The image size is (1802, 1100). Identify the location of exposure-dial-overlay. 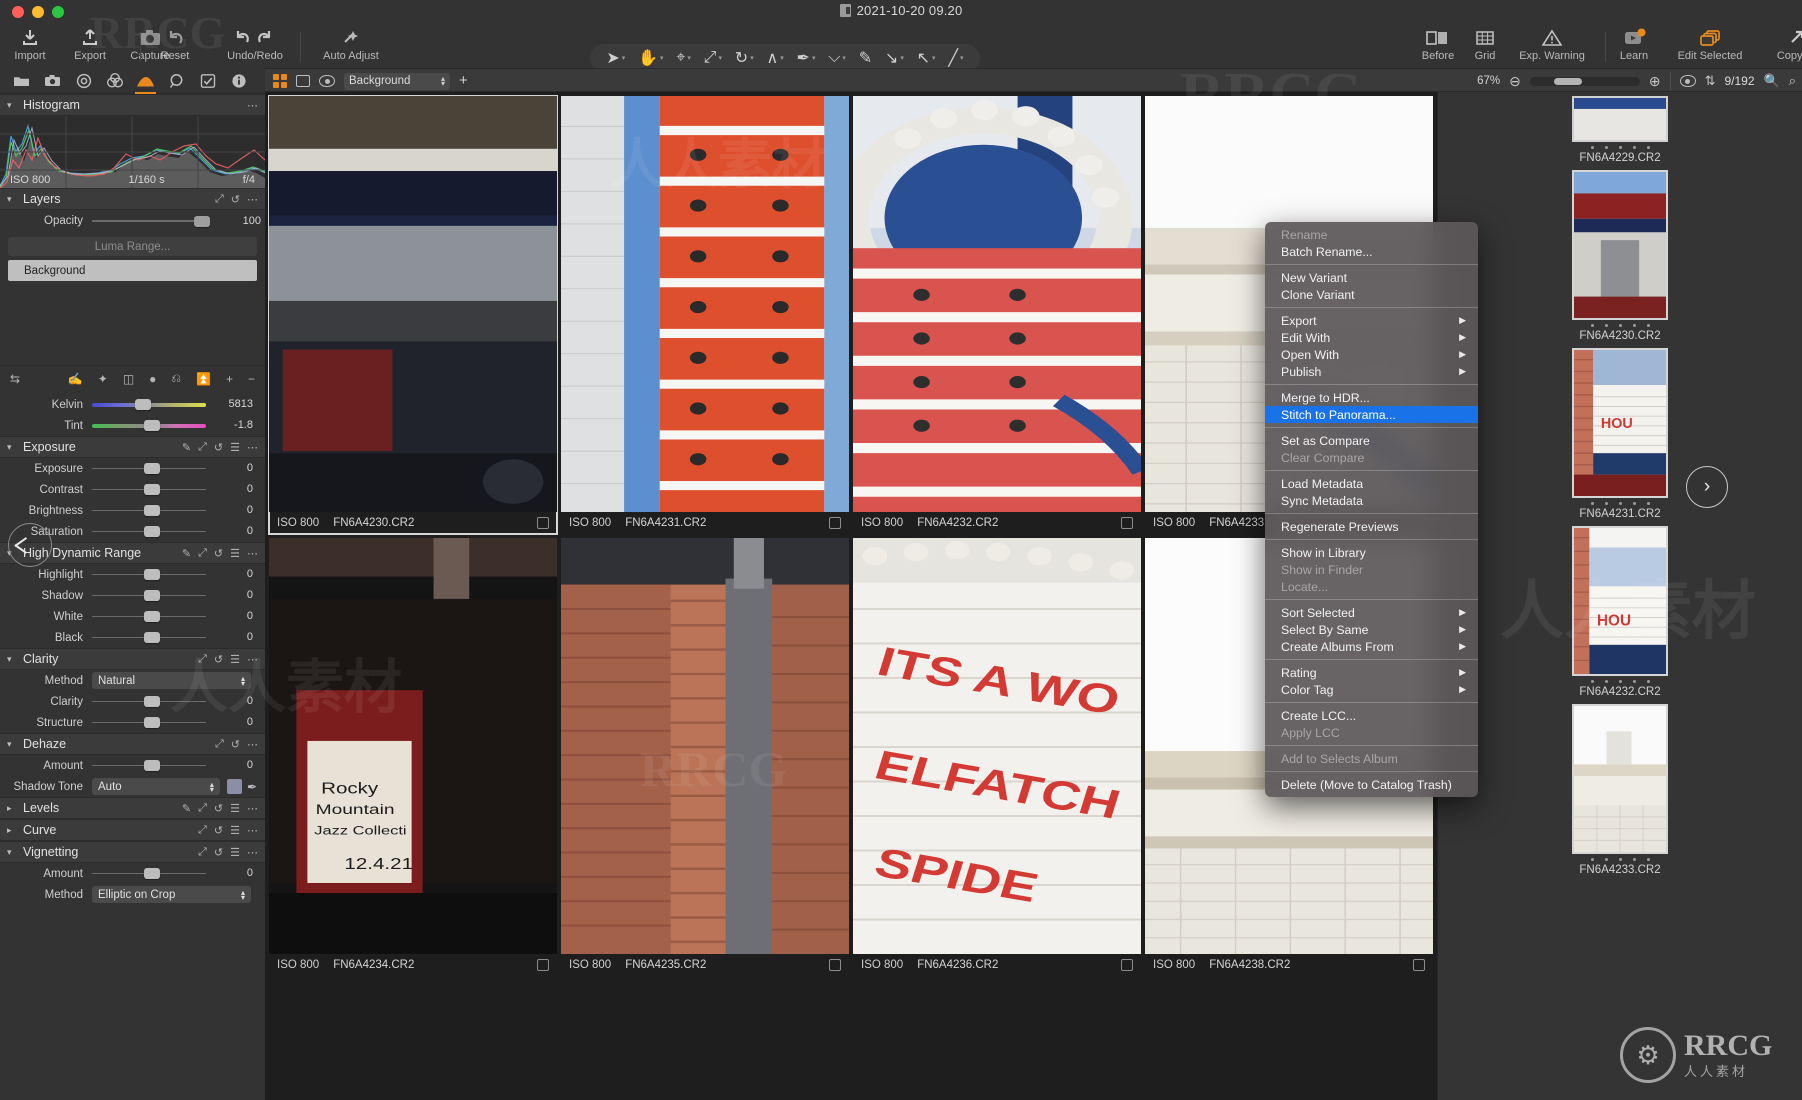
(30, 545).